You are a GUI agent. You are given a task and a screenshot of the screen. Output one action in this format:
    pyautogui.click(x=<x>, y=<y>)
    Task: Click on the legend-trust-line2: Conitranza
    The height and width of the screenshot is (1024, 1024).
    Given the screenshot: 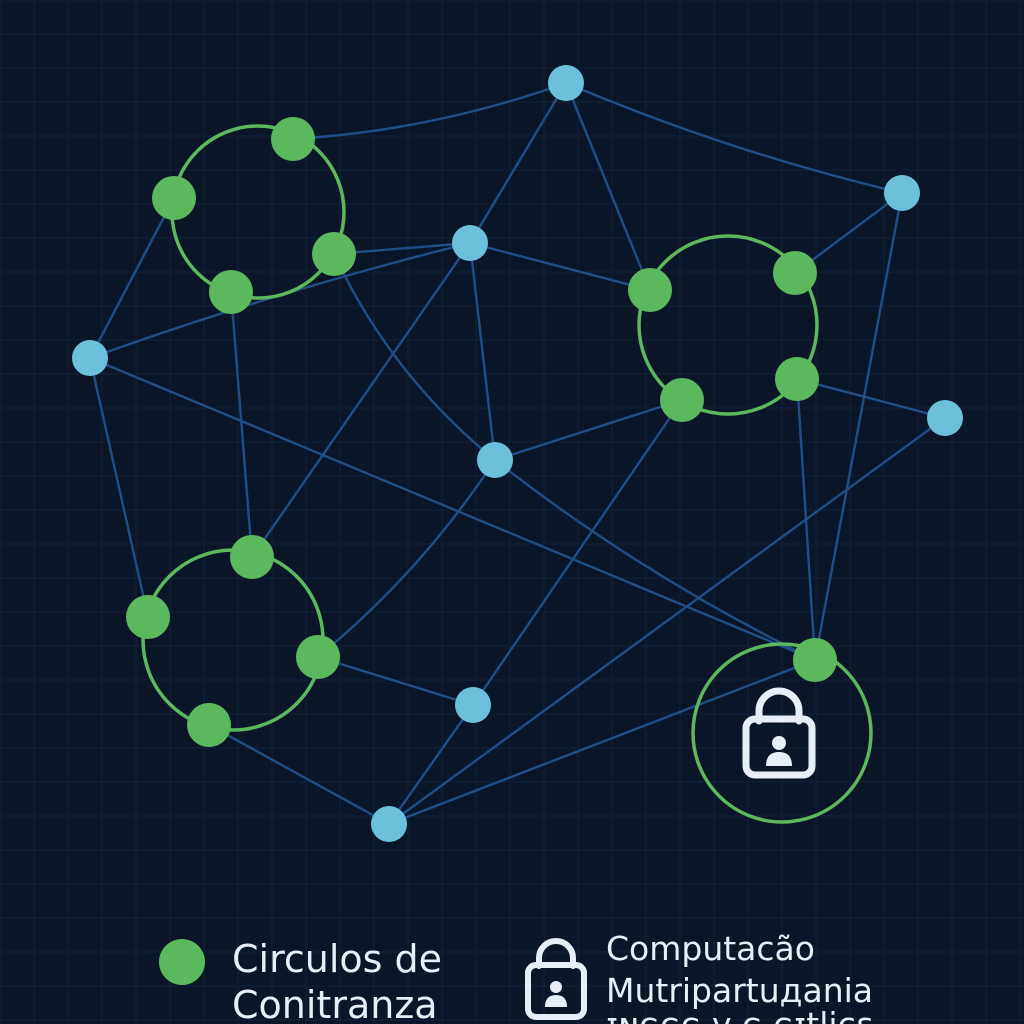 What is the action you would take?
    pyautogui.click(x=335, y=1003)
    